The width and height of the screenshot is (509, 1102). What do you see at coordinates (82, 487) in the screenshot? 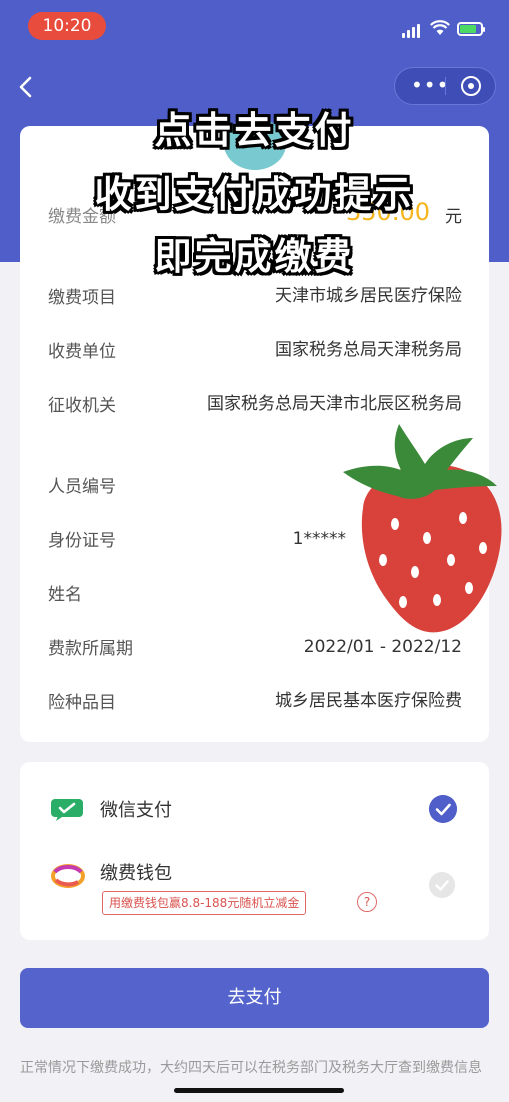
I see `detail-label: 人员编号` at bounding box center [82, 487].